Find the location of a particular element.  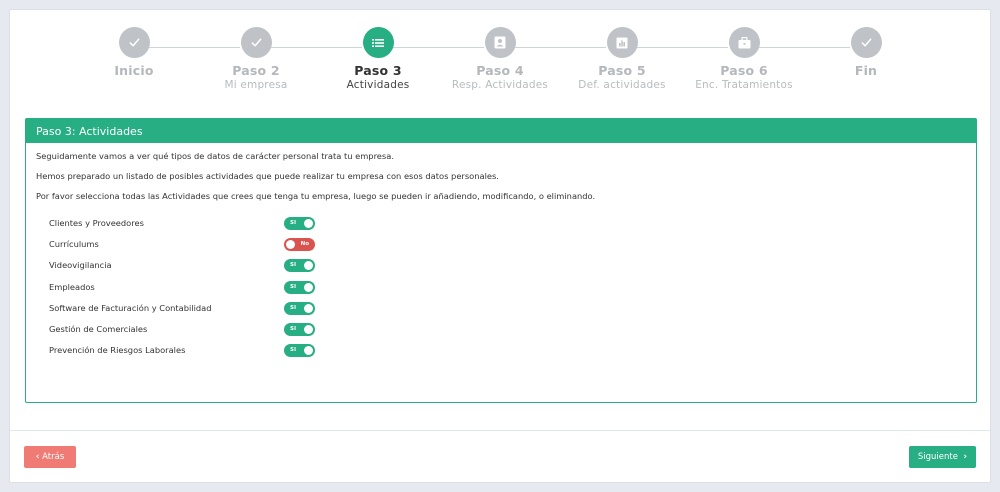

activity-row: Prevención de Riesgos Laborales SI is located at coordinates (507, 354).